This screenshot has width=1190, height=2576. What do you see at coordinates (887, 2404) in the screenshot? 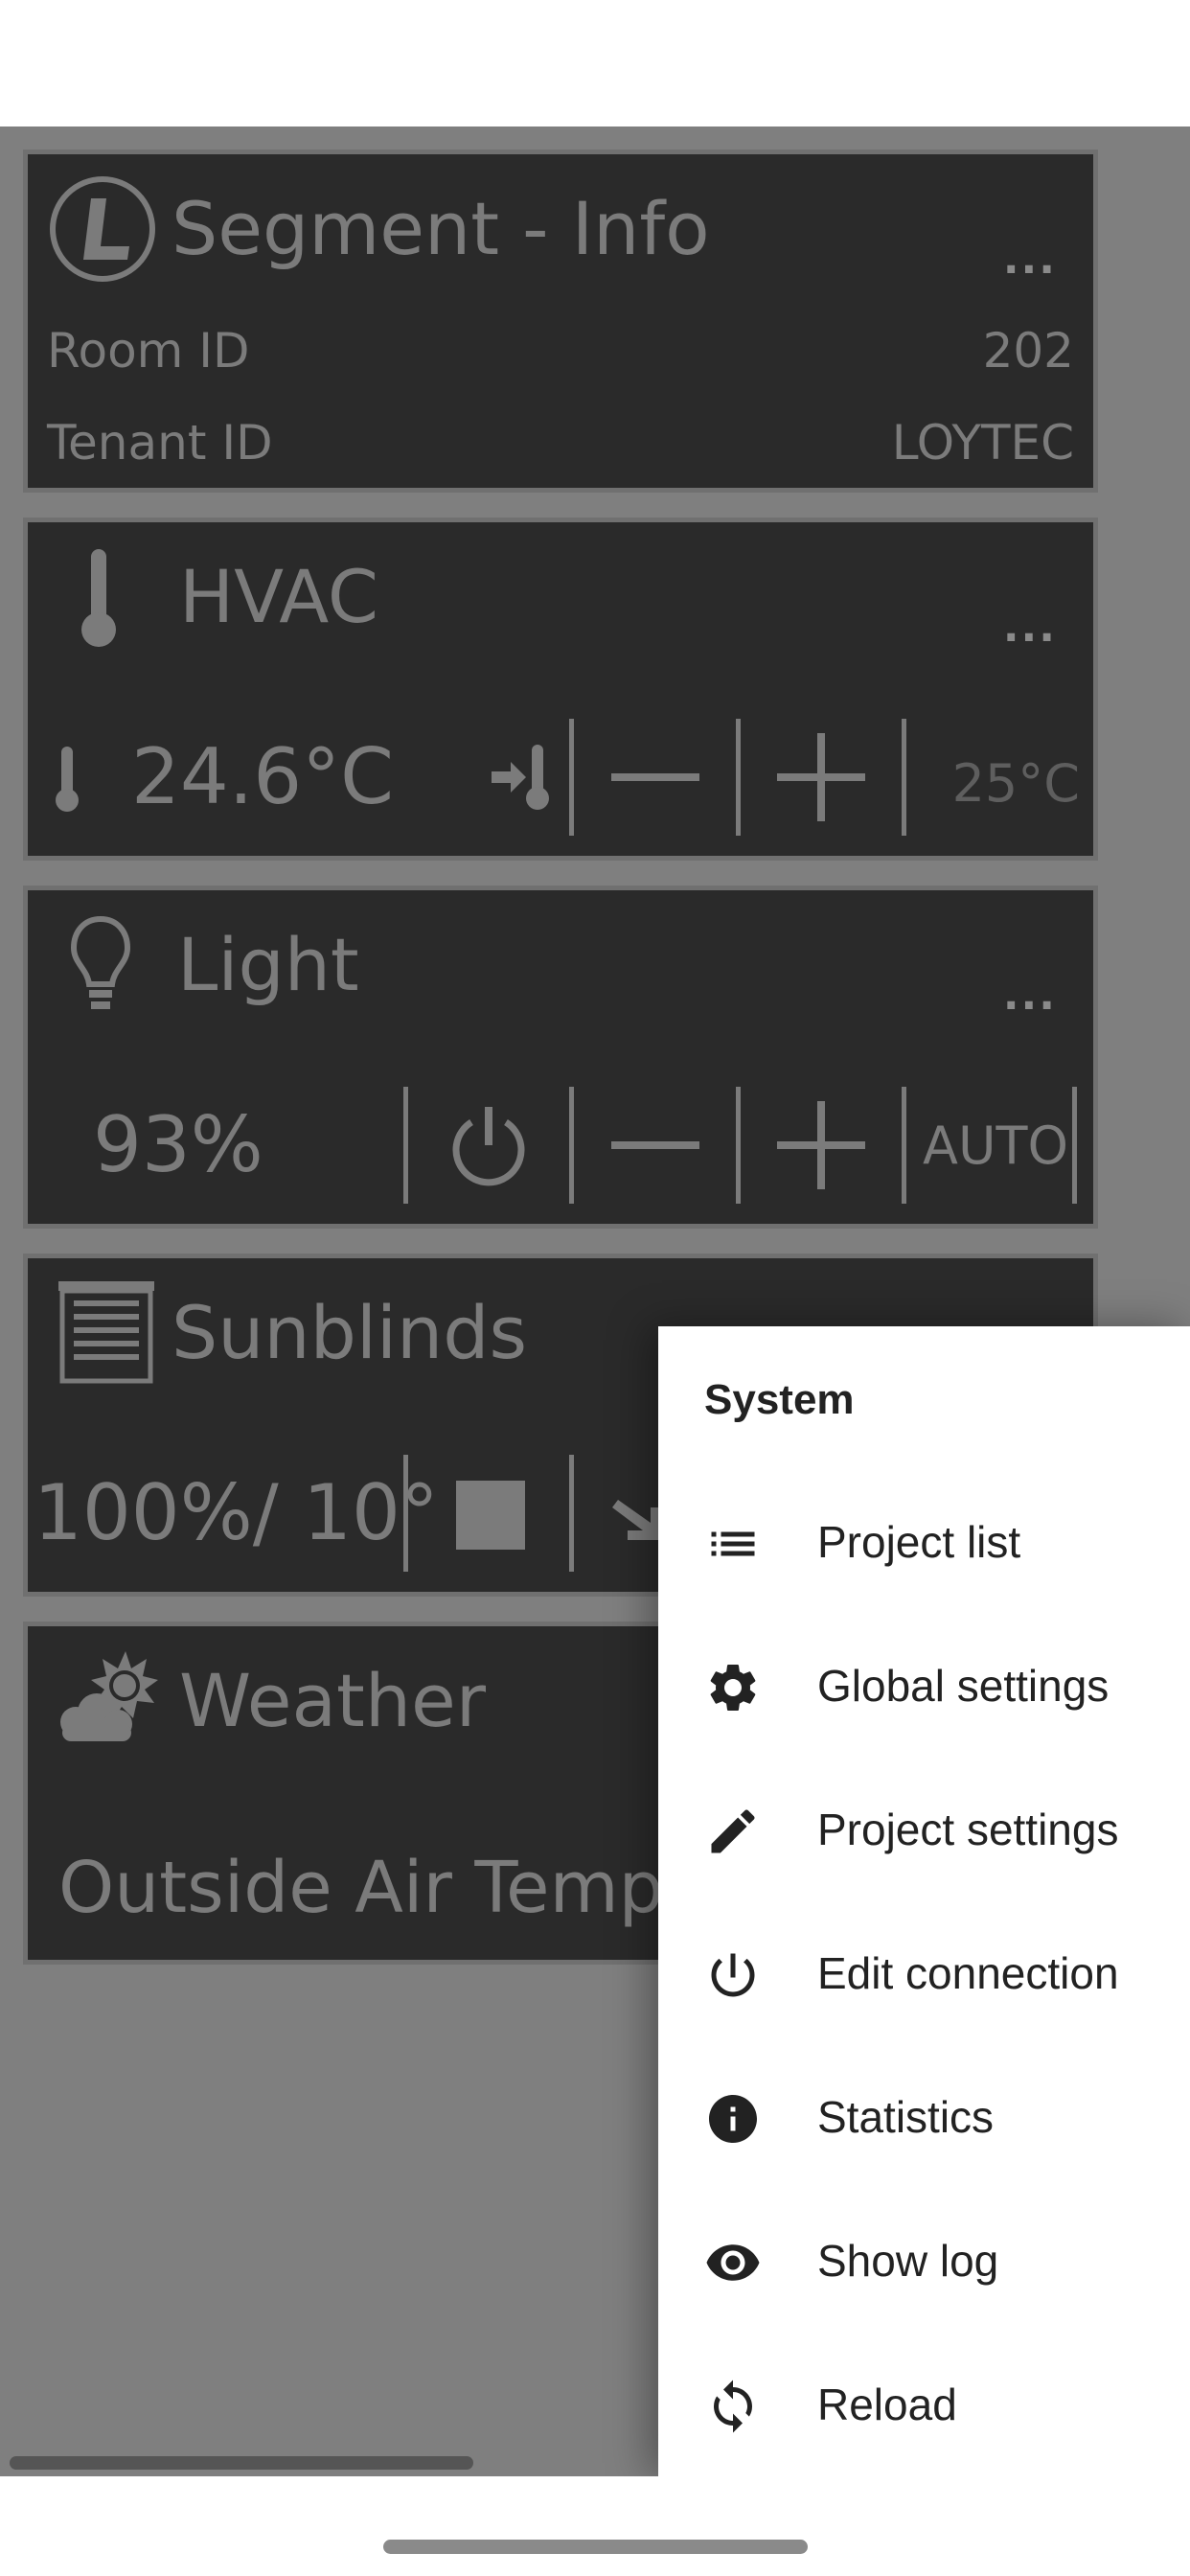
I see `menu-item-label: Reload` at bounding box center [887, 2404].